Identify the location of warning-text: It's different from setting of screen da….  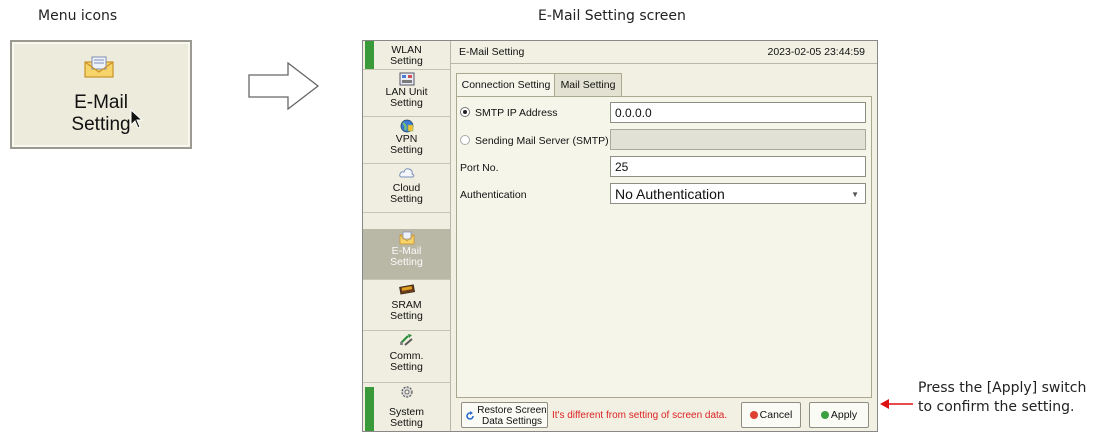
(640, 415).